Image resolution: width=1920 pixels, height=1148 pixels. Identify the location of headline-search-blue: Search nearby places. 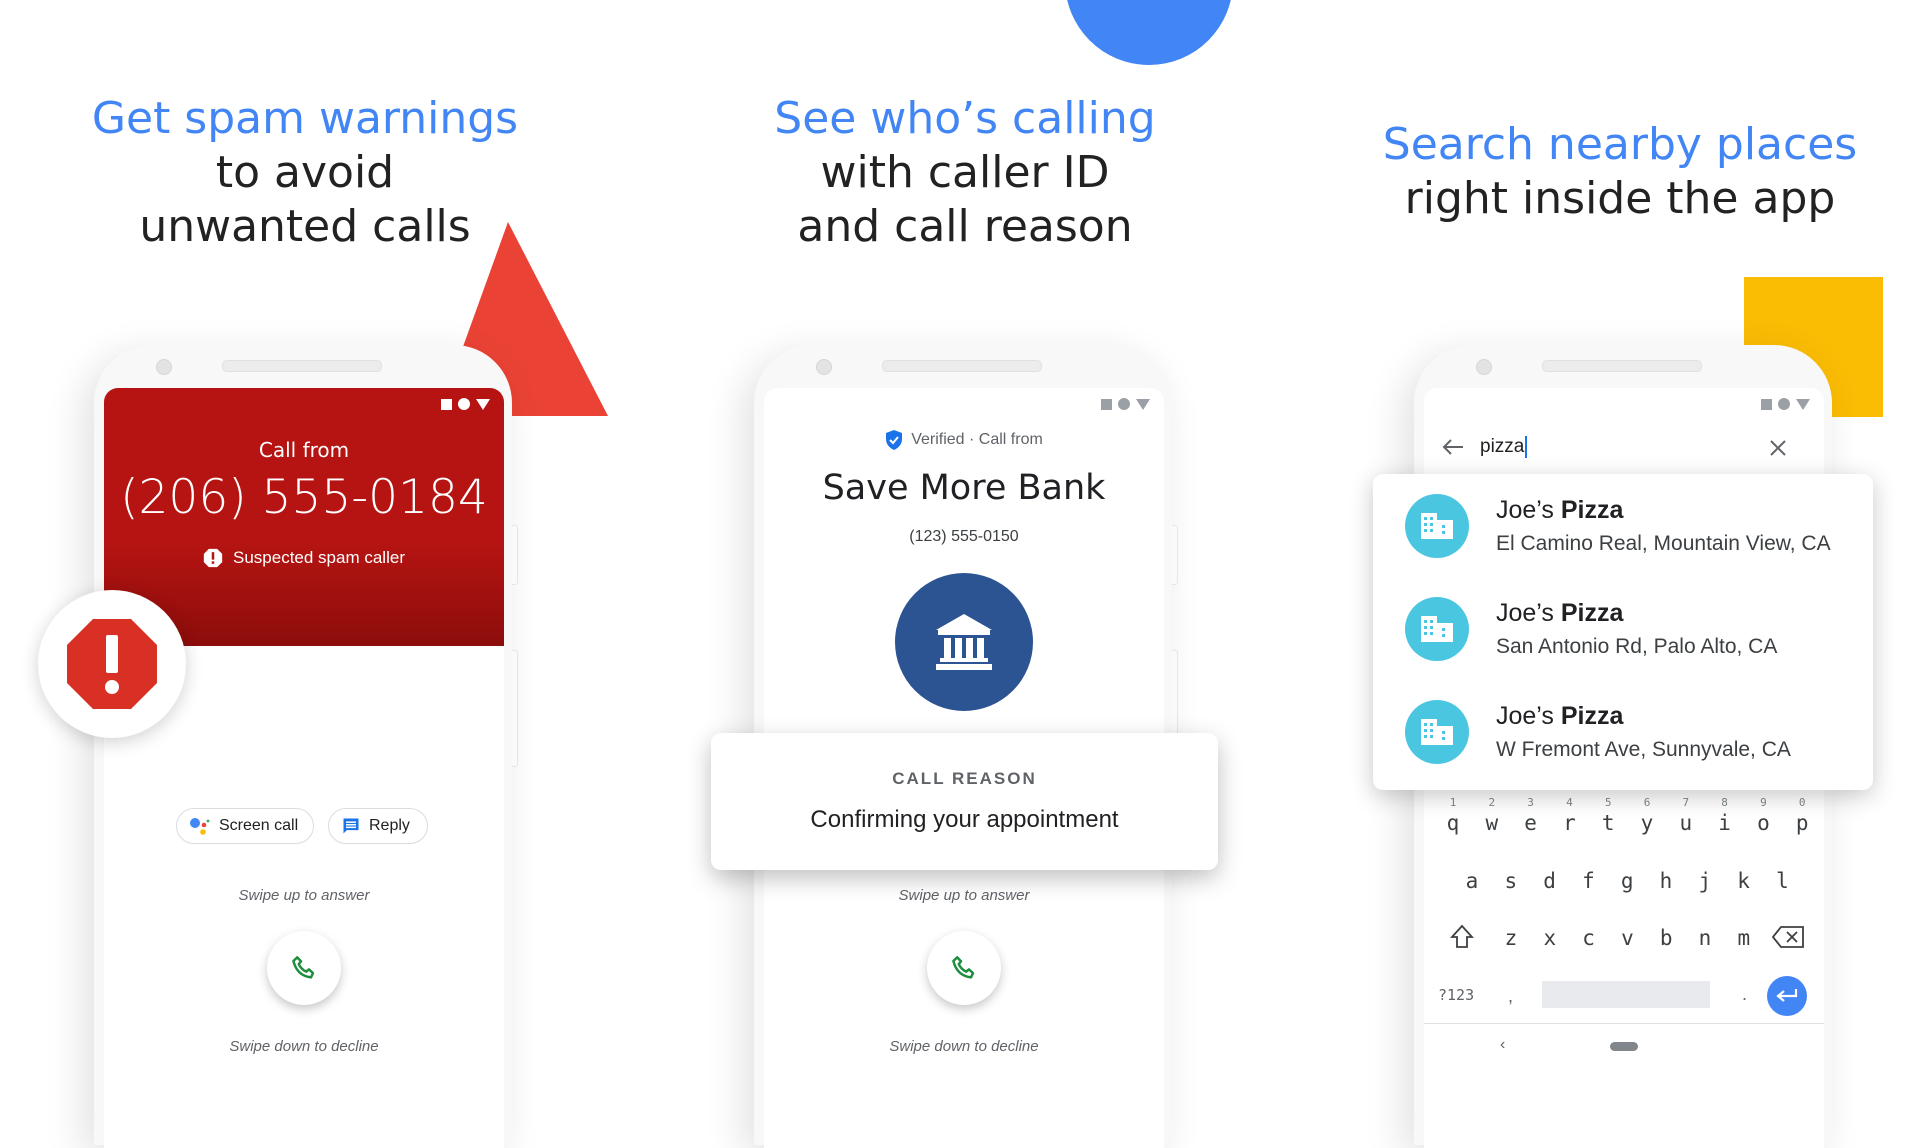
(1620, 144).